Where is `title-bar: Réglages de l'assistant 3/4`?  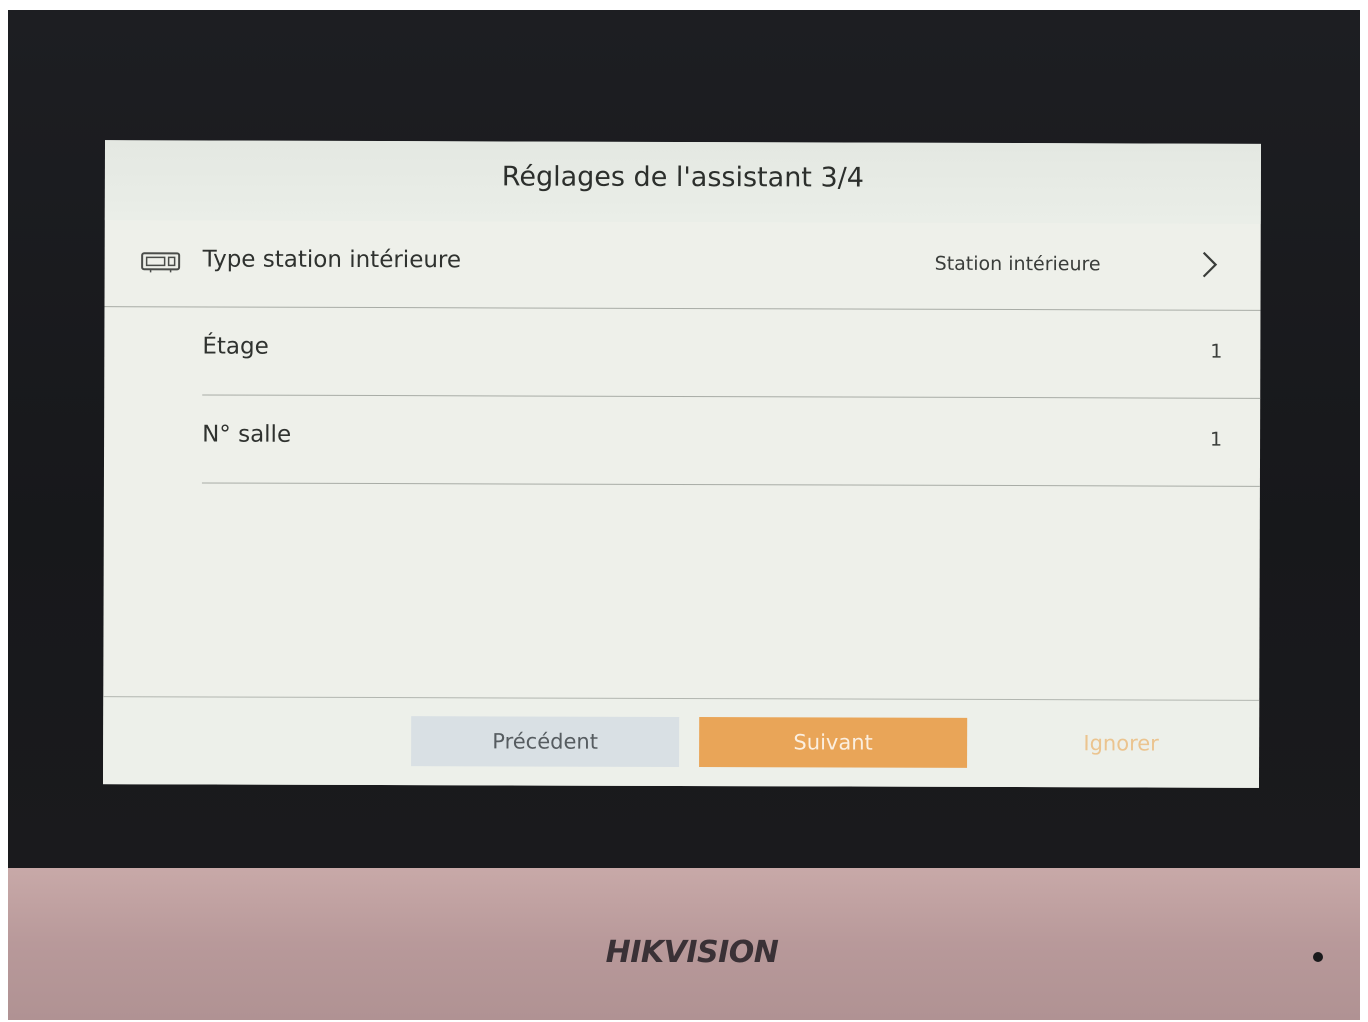 title-bar: Réglages de l'assistant 3/4 is located at coordinates (683, 182).